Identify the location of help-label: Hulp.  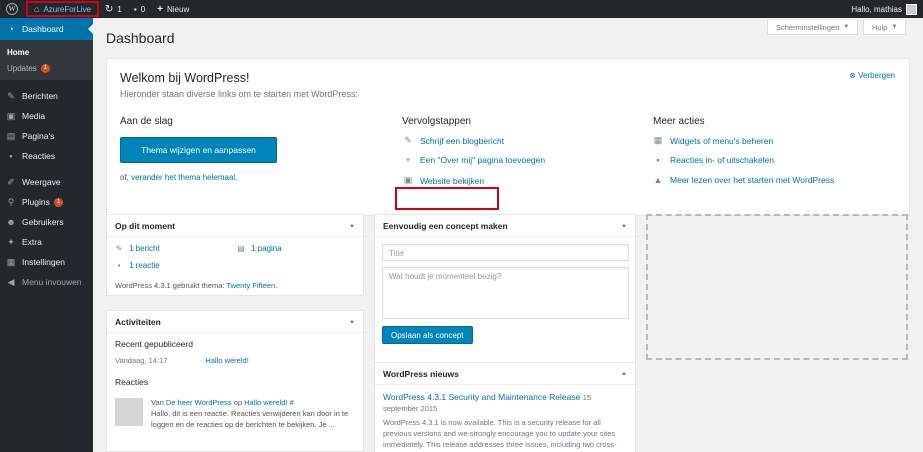
(880, 27).